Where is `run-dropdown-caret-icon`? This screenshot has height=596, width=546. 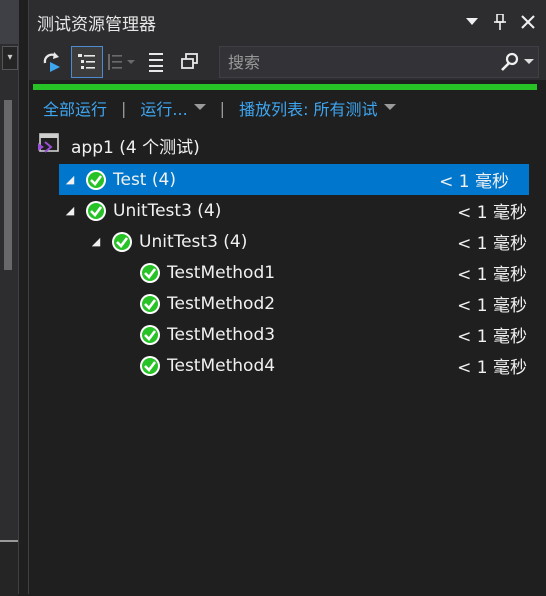
run-dropdown-caret-icon is located at coordinates (199, 108).